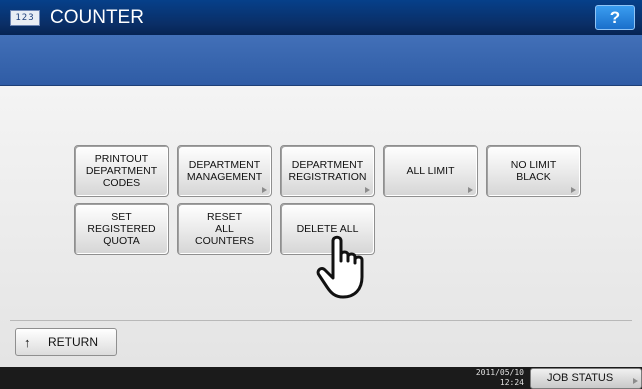  Describe the element at coordinates (499, 372) in the screenshot. I see `date-text: 2011/05/10` at that location.